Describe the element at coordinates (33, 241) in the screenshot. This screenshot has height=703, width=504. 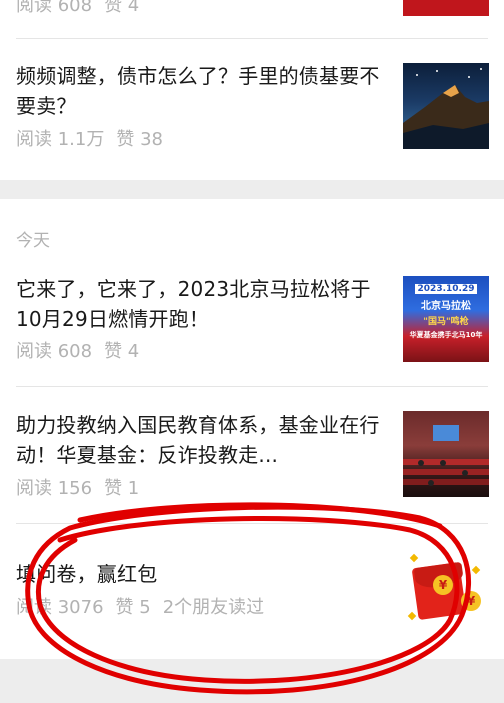
I see `section-date-label: 今天` at that location.